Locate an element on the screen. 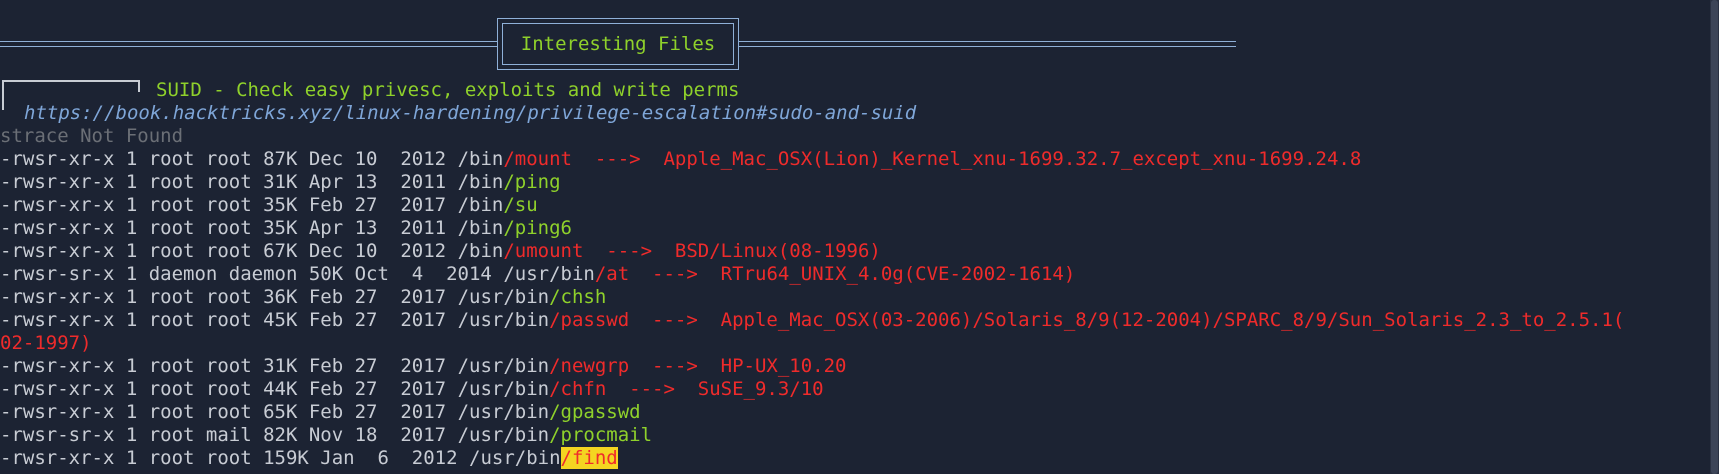  entry-meta: -rwsr-xr-x 1 root root 67K Dec 10 2012 is located at coordinates (229, 251).